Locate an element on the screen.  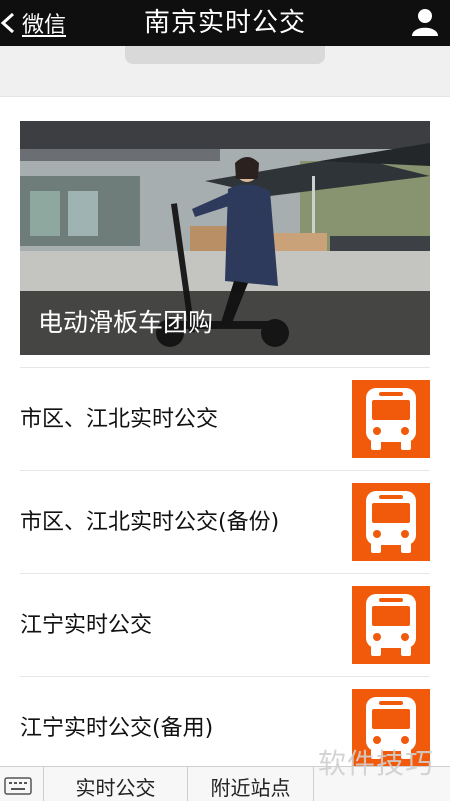
watermark: 软件技巧 is located at coordinates (376, 763).